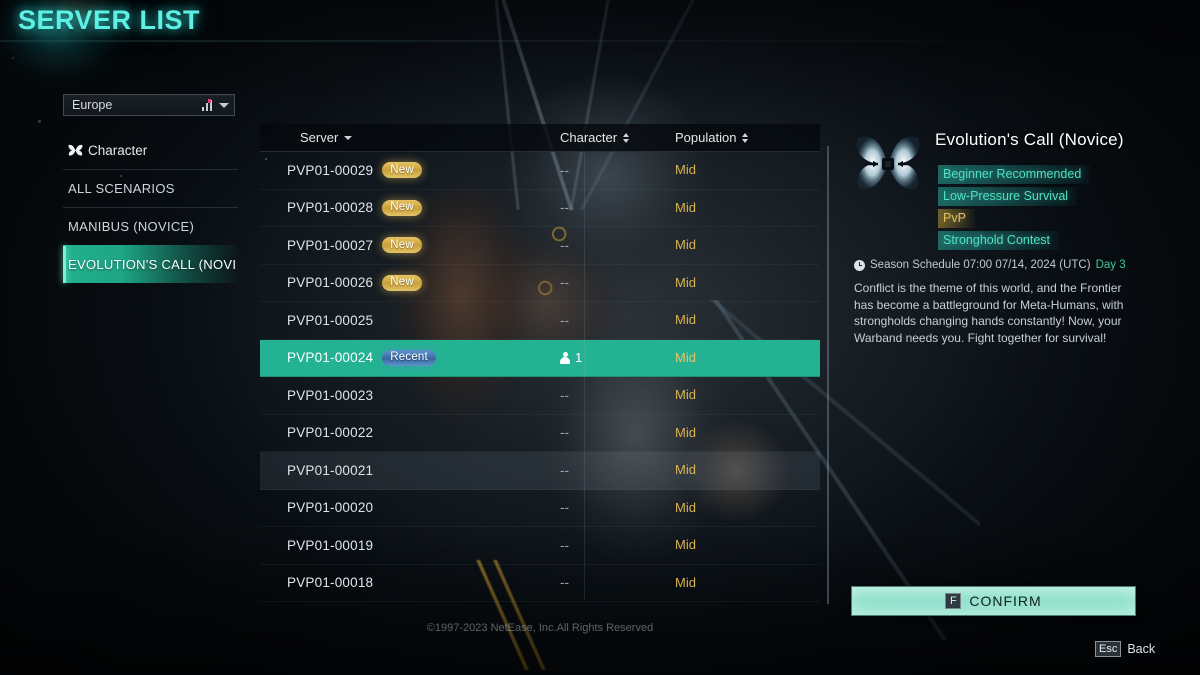 Image resolution: width=1200 pixels, height=675 pixels. What do you see at coordinates (410, 432) in the screenshot?
I see `cell-server: PVP01-00022` at bounding box center [410, 432].